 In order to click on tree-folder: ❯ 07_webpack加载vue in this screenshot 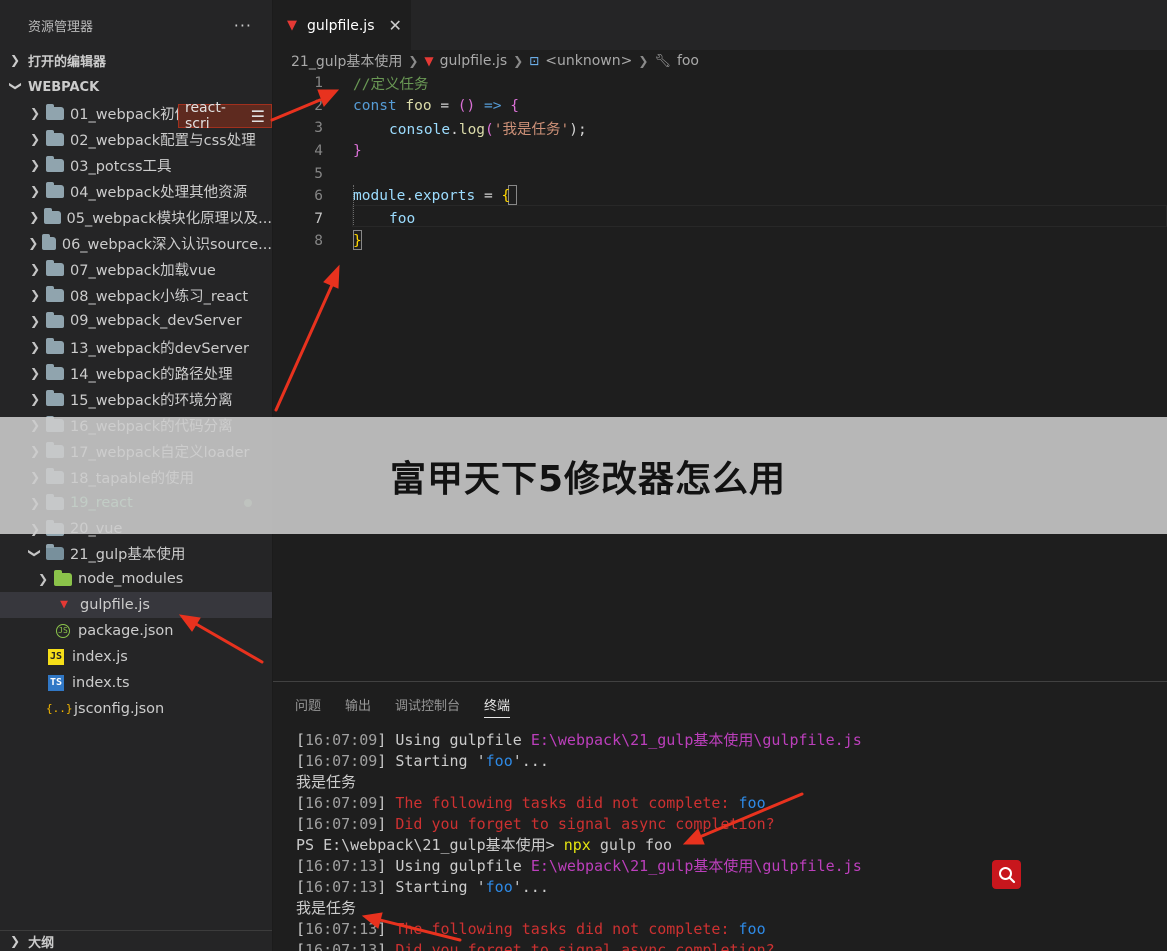, I will do `click(136, 269)`.